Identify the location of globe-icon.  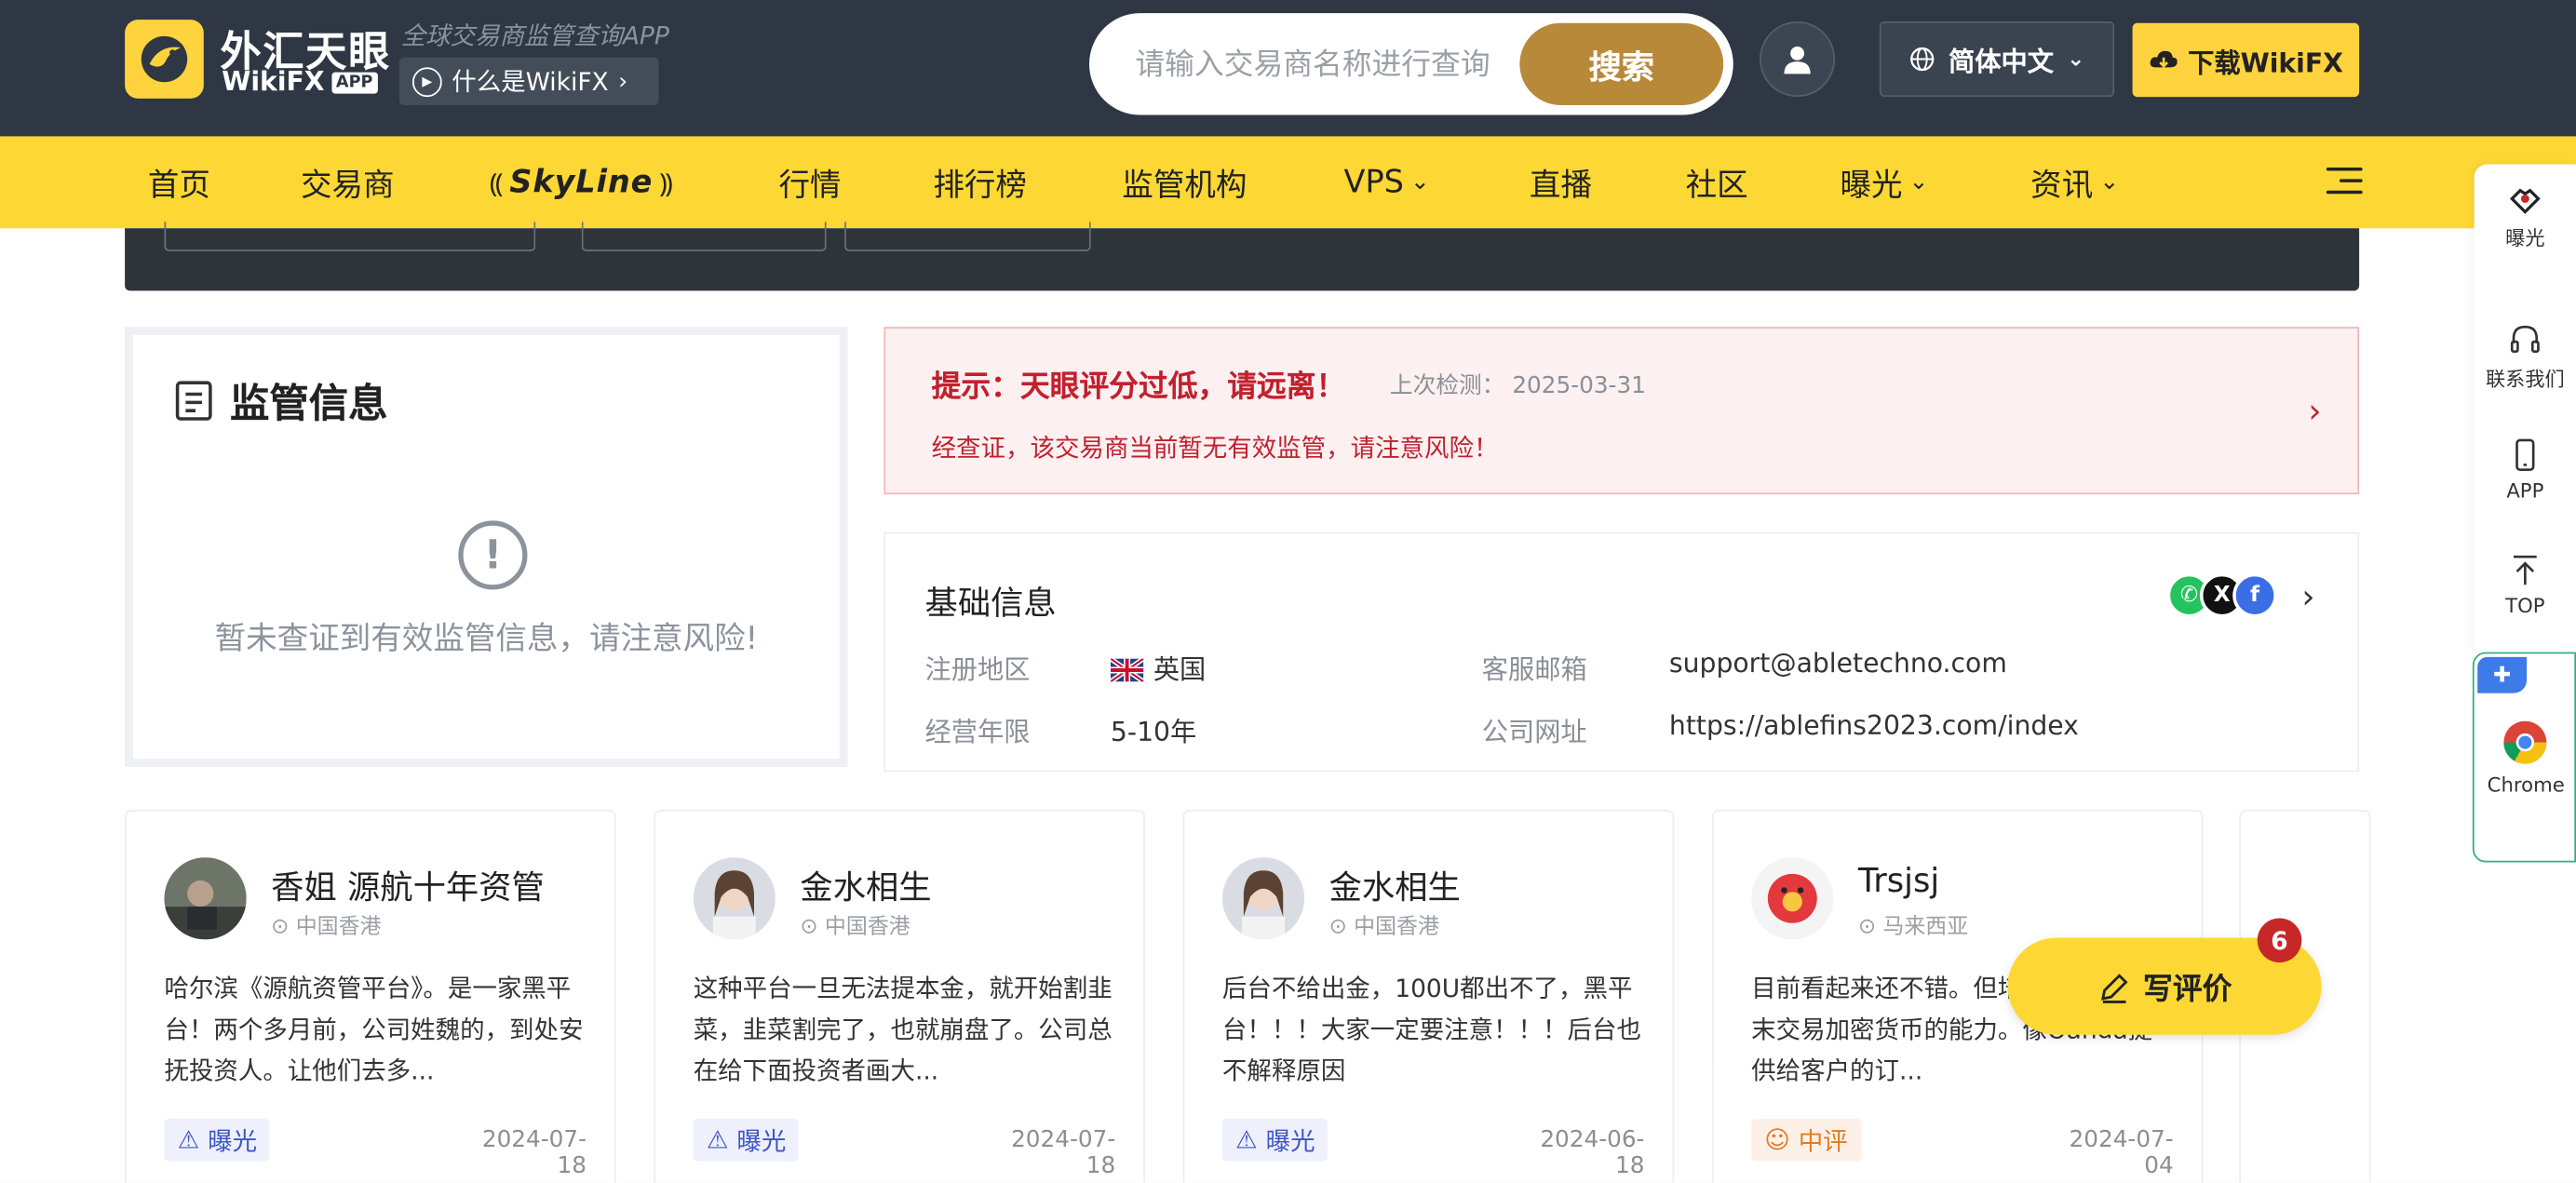
(1922, 60).